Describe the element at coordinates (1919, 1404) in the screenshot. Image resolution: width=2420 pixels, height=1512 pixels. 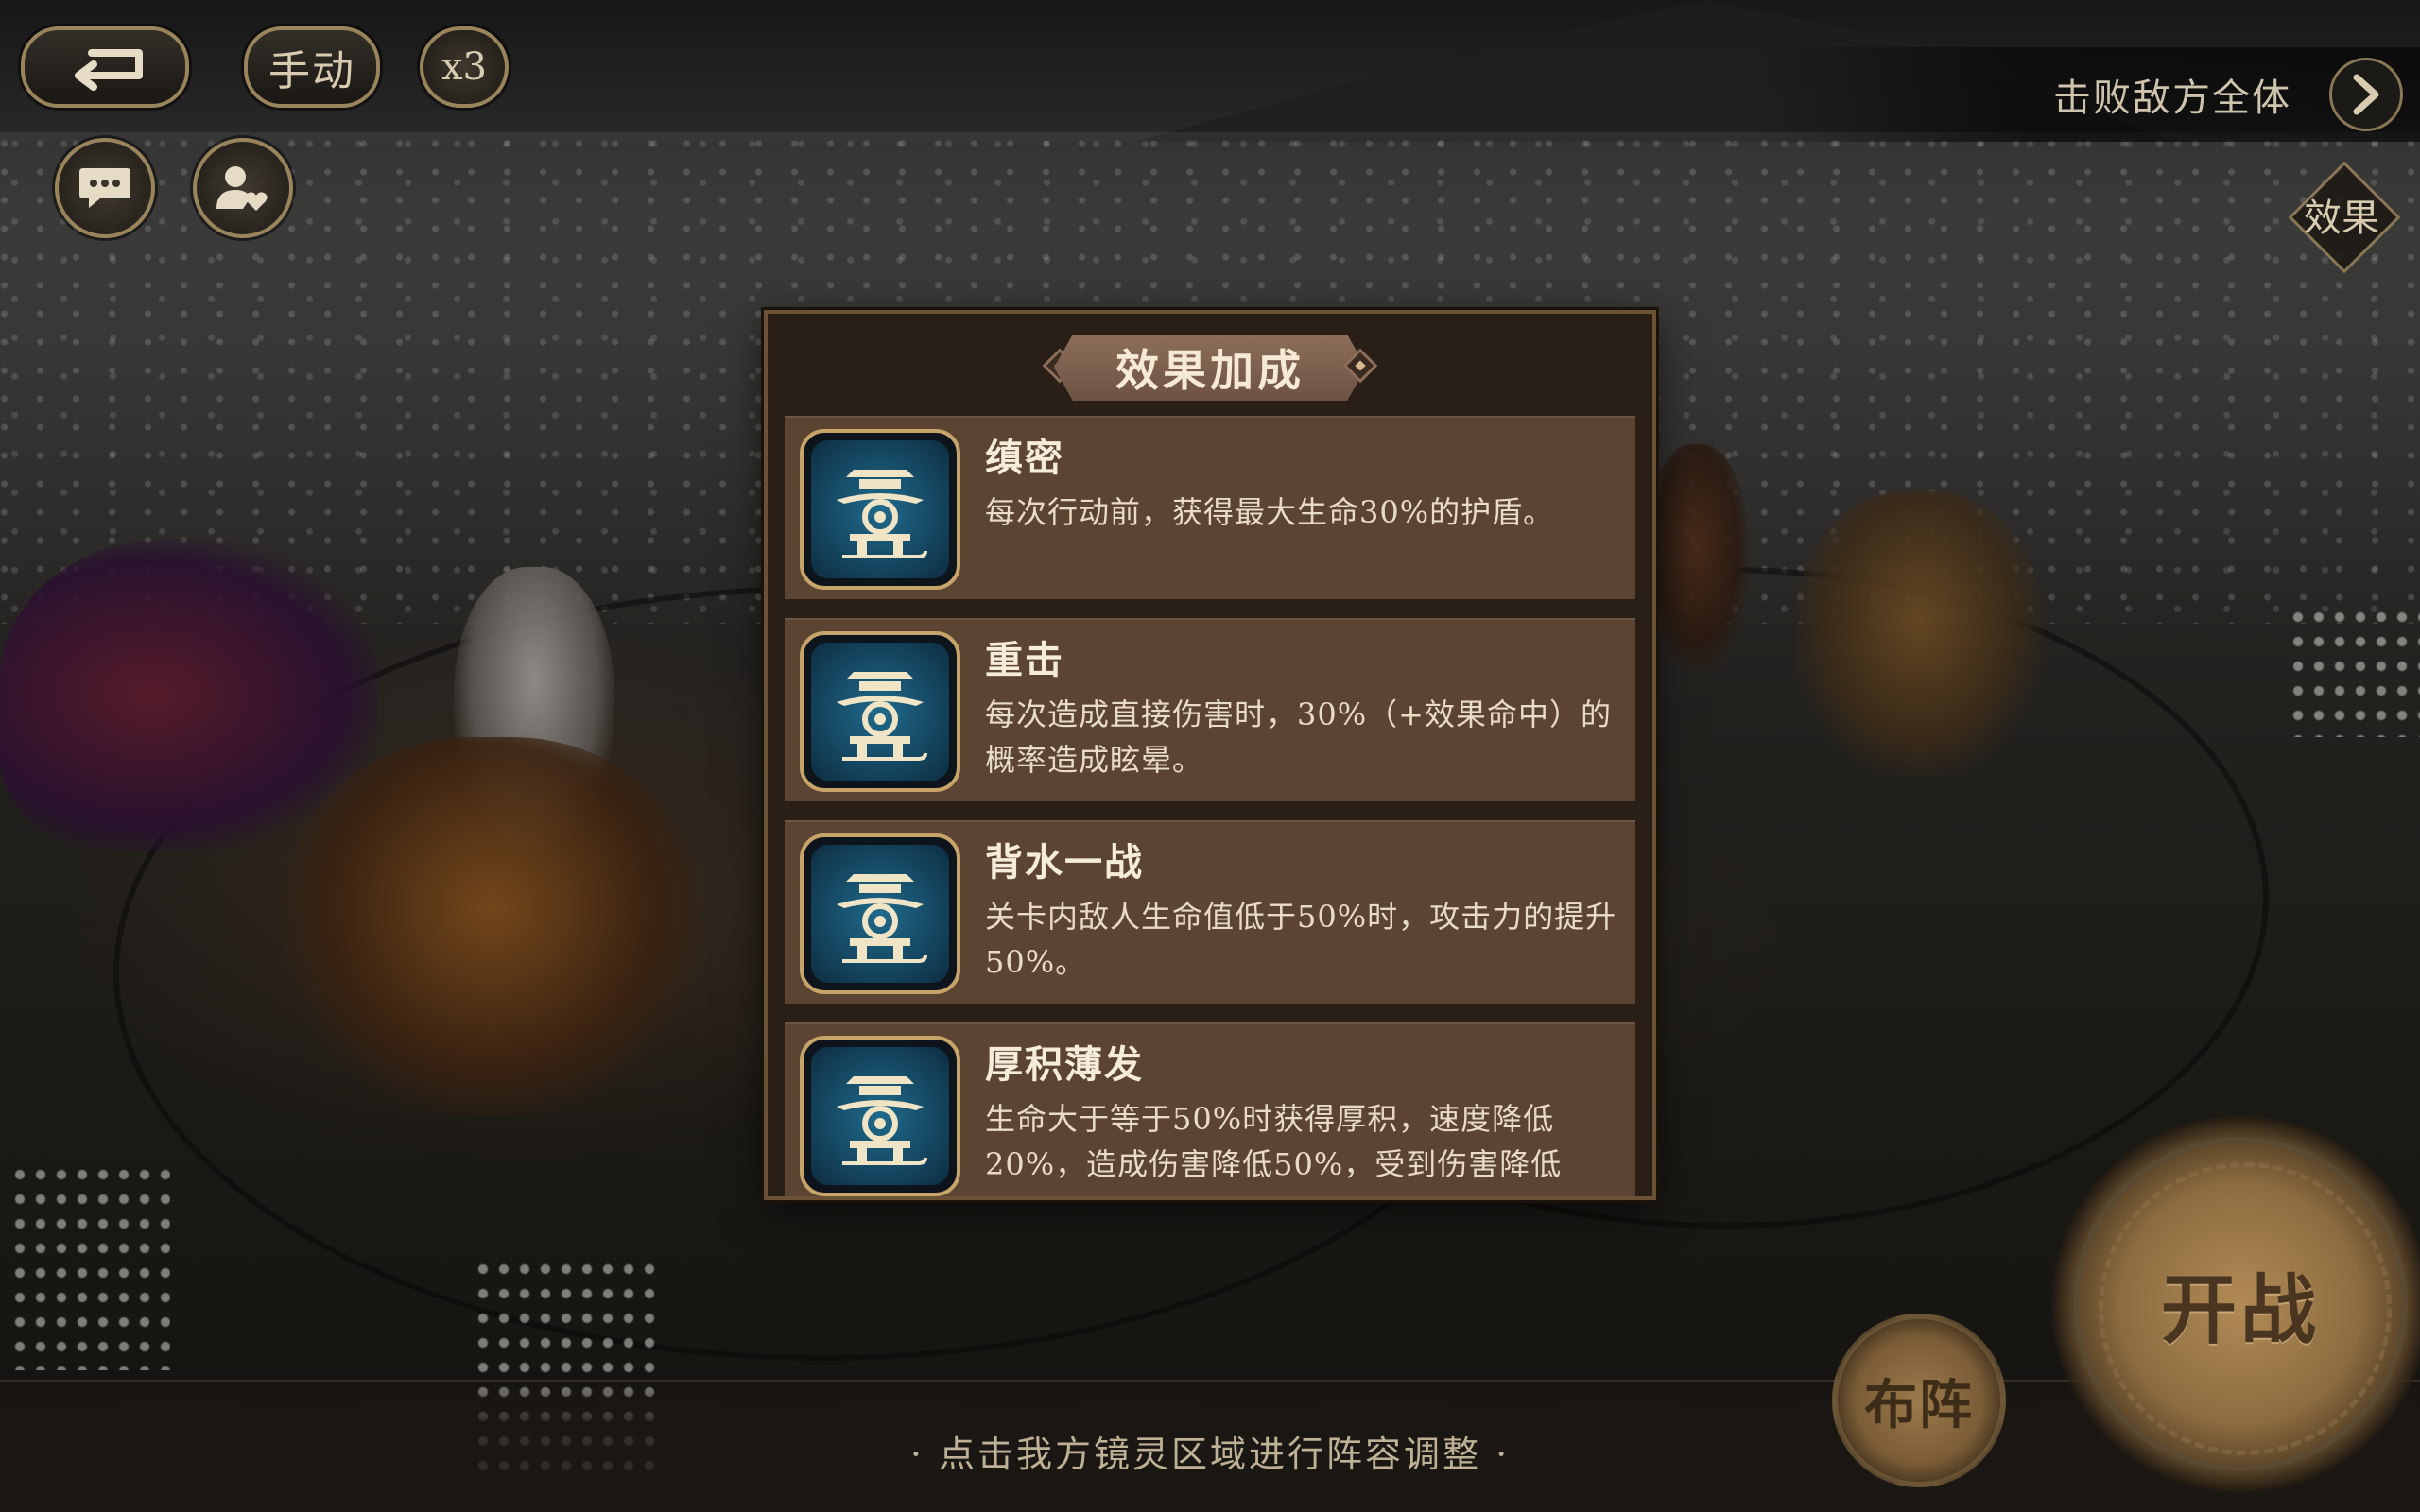
I see `formation-label: 布阵` at that location.